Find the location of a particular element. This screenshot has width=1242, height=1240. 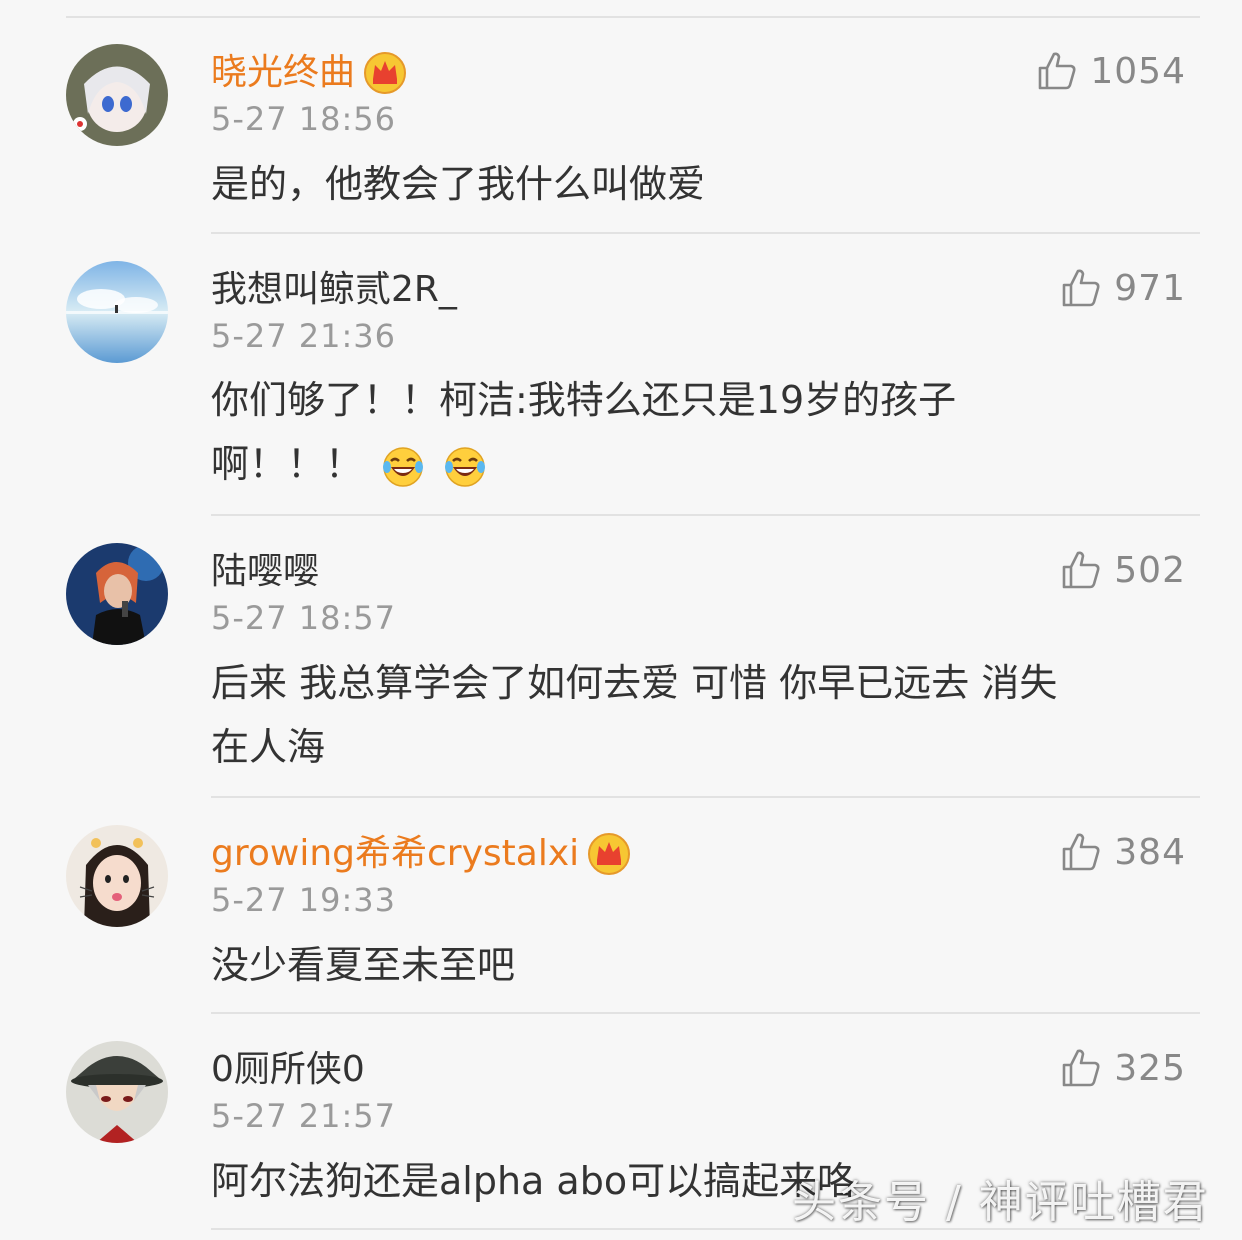

like-button: 325 is located at coordinates (1123, 1068).